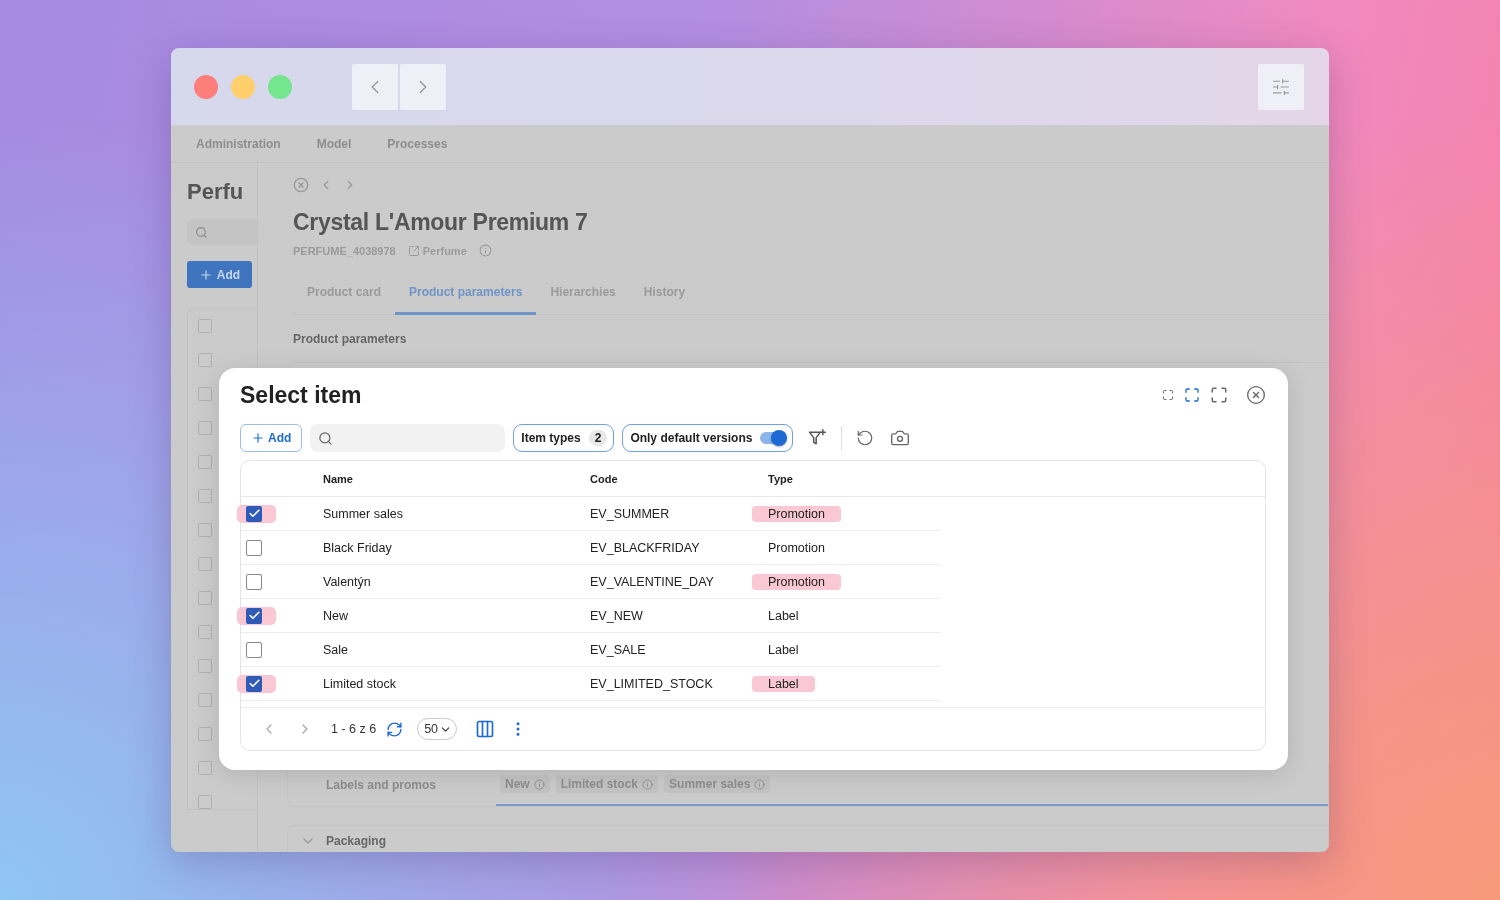 The width and height of the screenshot is (1500, 900). I want to click on rotate-icon, so click(865, 438).